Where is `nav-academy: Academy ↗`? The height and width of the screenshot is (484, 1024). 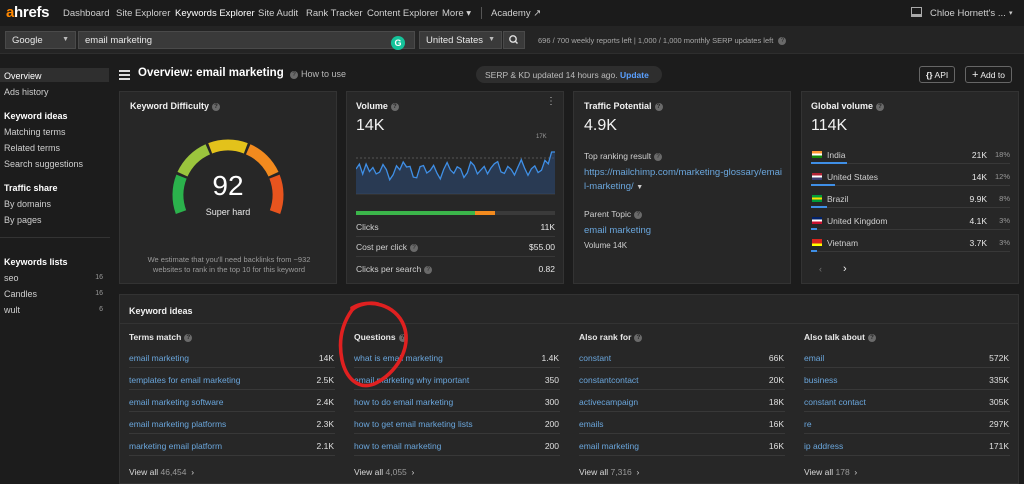 nav-academy: Academy ↗ is located at coordinates (516, 13).